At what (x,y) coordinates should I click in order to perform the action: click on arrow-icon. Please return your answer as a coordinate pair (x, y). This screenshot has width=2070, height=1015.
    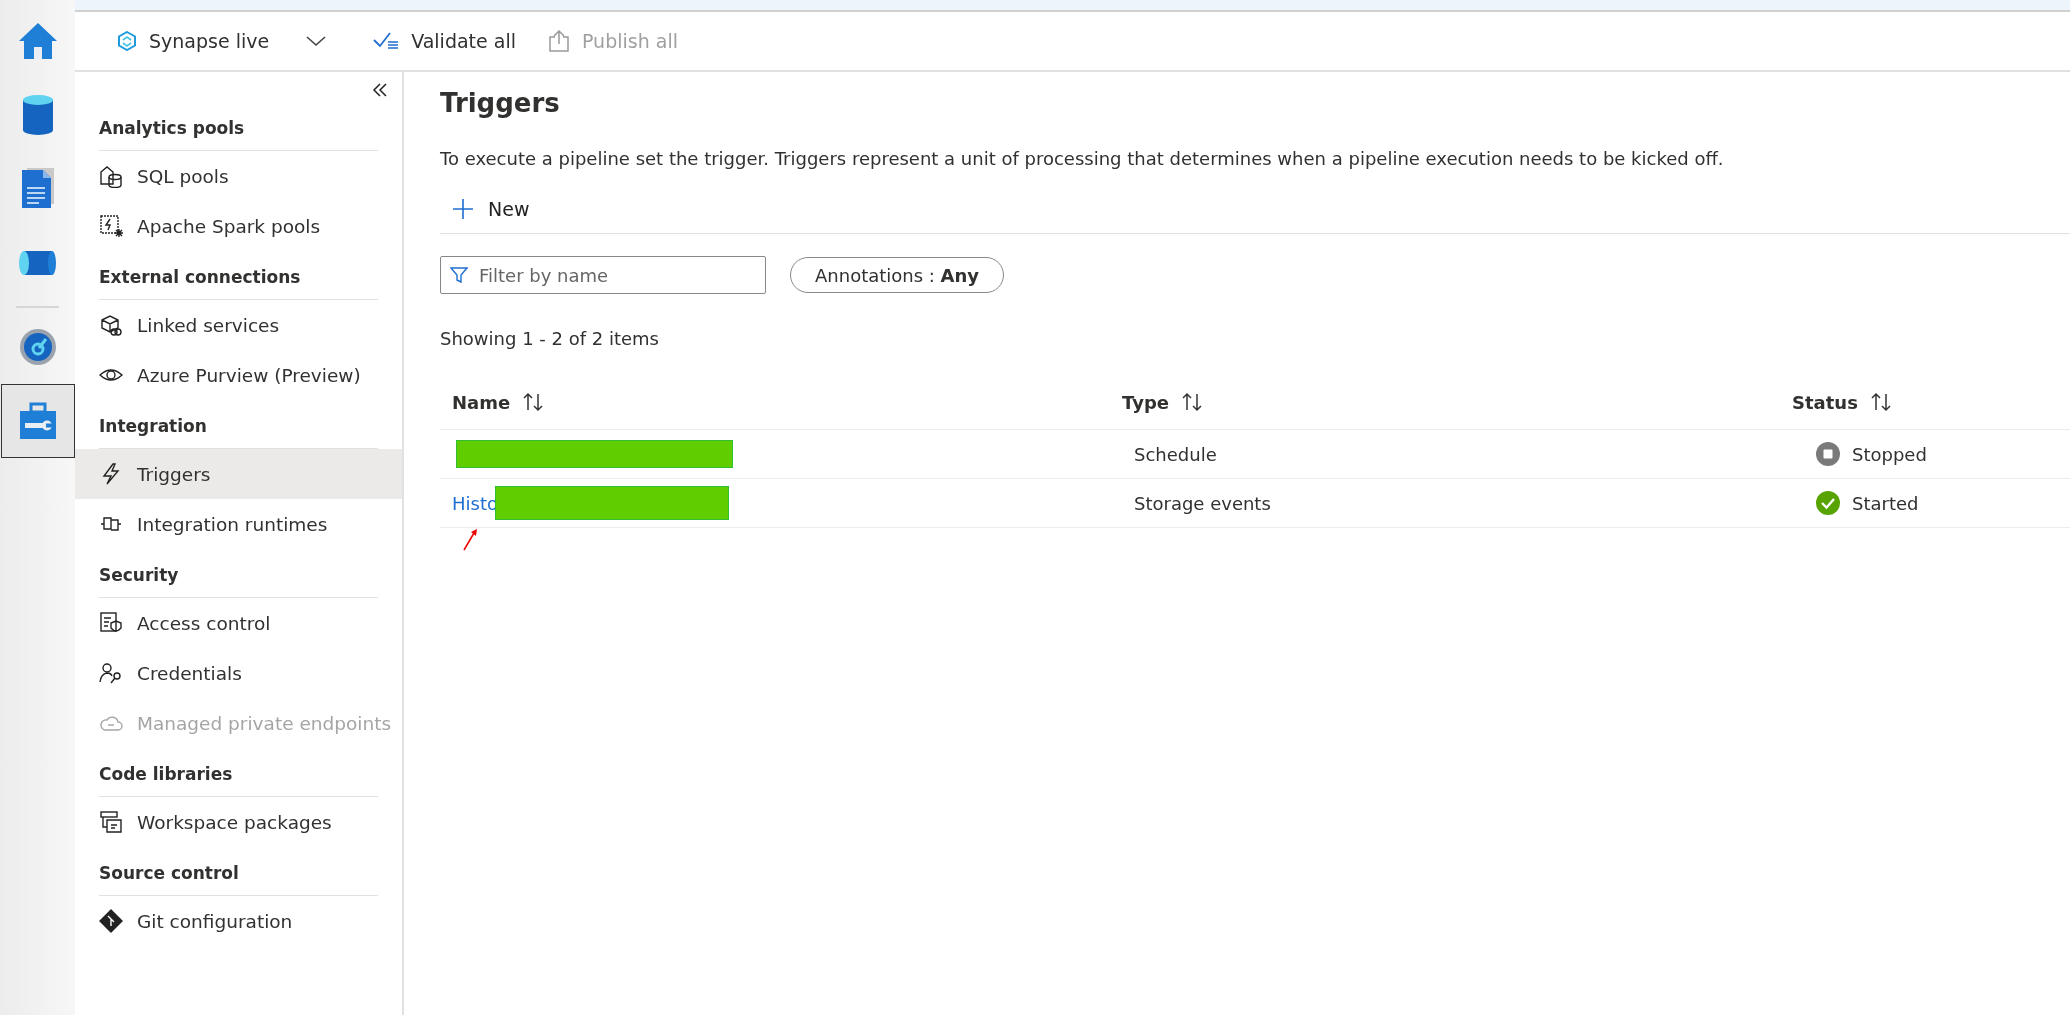
    Looking at the image, I should click on (470, 540).